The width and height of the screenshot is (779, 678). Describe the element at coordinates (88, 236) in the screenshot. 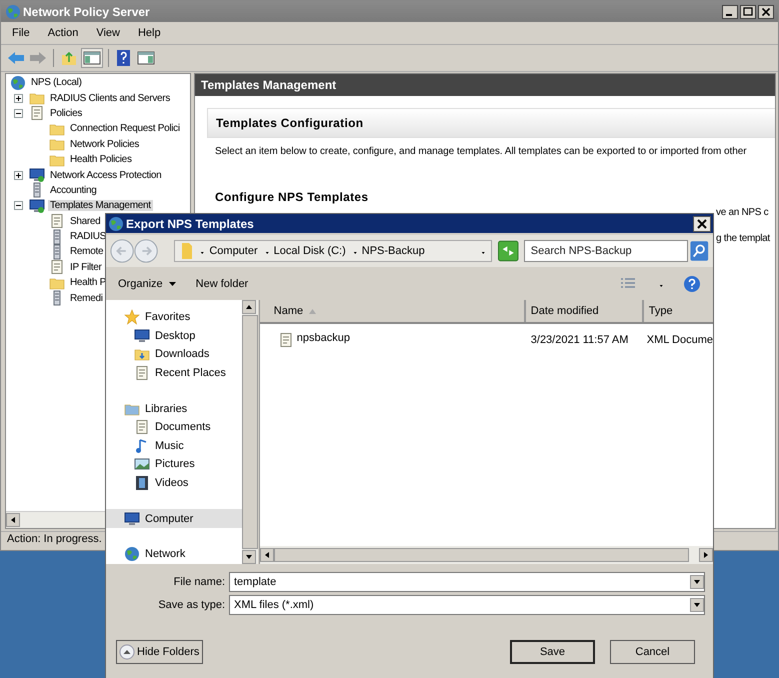

I see `tree-item: RADIUS` at that location.